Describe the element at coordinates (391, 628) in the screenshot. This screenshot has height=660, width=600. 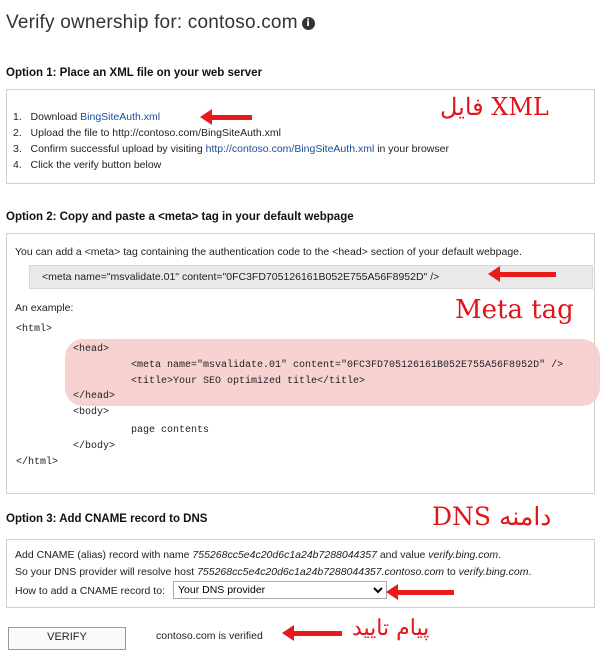
I see `annotation-verified: پیام تایید` at that location.